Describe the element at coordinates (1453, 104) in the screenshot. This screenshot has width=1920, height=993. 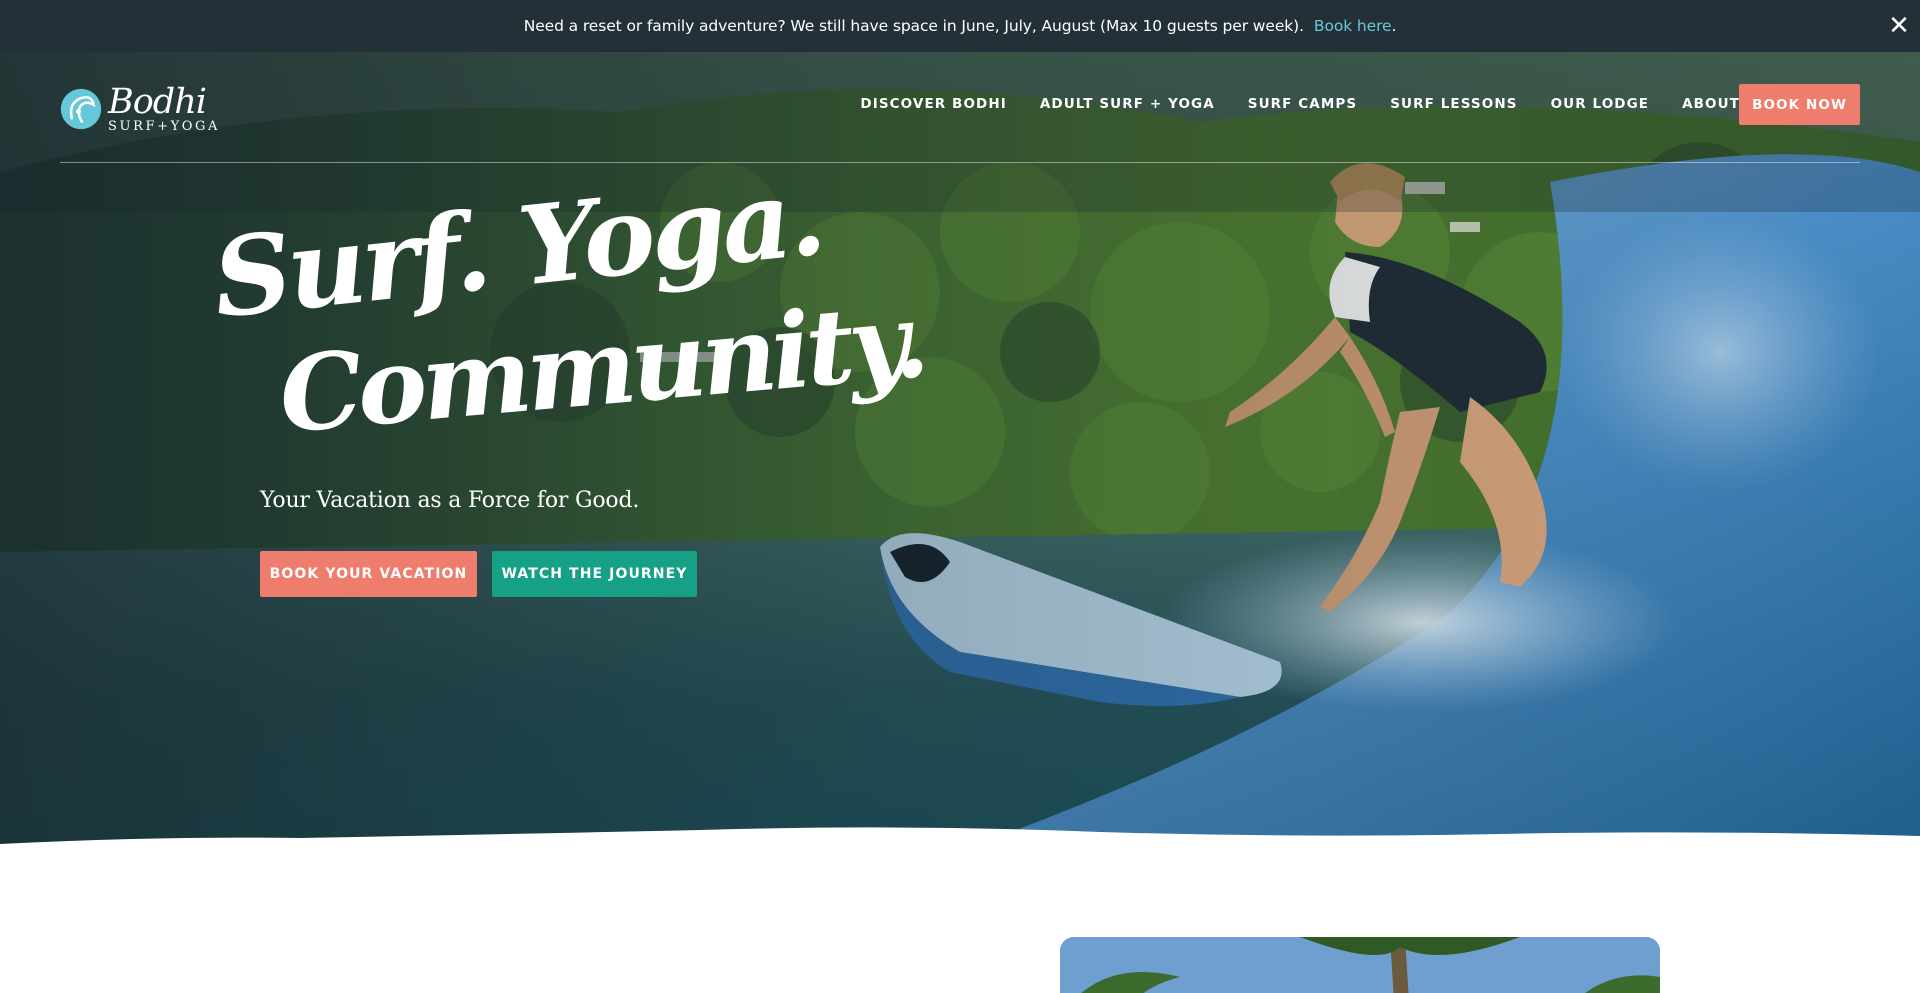
I see `nav-surf-lessons: SURF LESSONS` at that location.